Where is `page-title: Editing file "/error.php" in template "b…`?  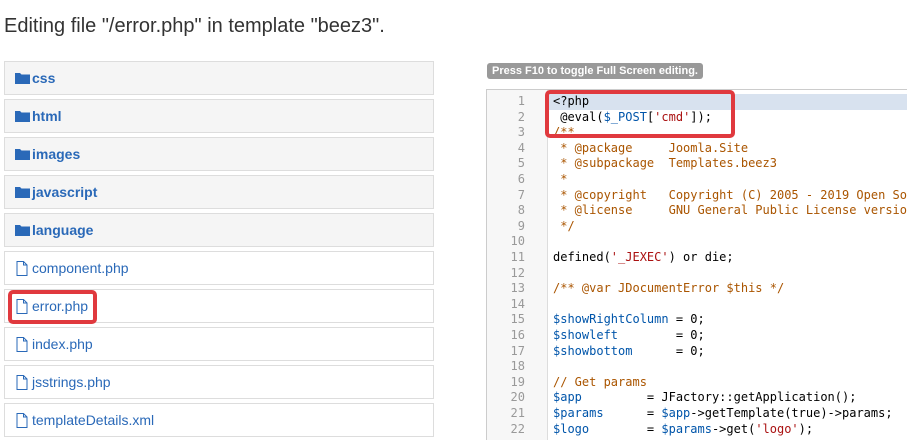
page-title: Editing file "/error.php" in template "b… is located at coordinates (194, 26).